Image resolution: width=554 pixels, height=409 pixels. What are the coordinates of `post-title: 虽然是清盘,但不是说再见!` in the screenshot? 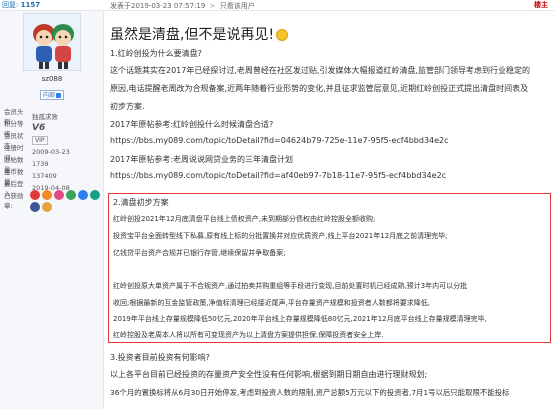 It's located at (199, 34).